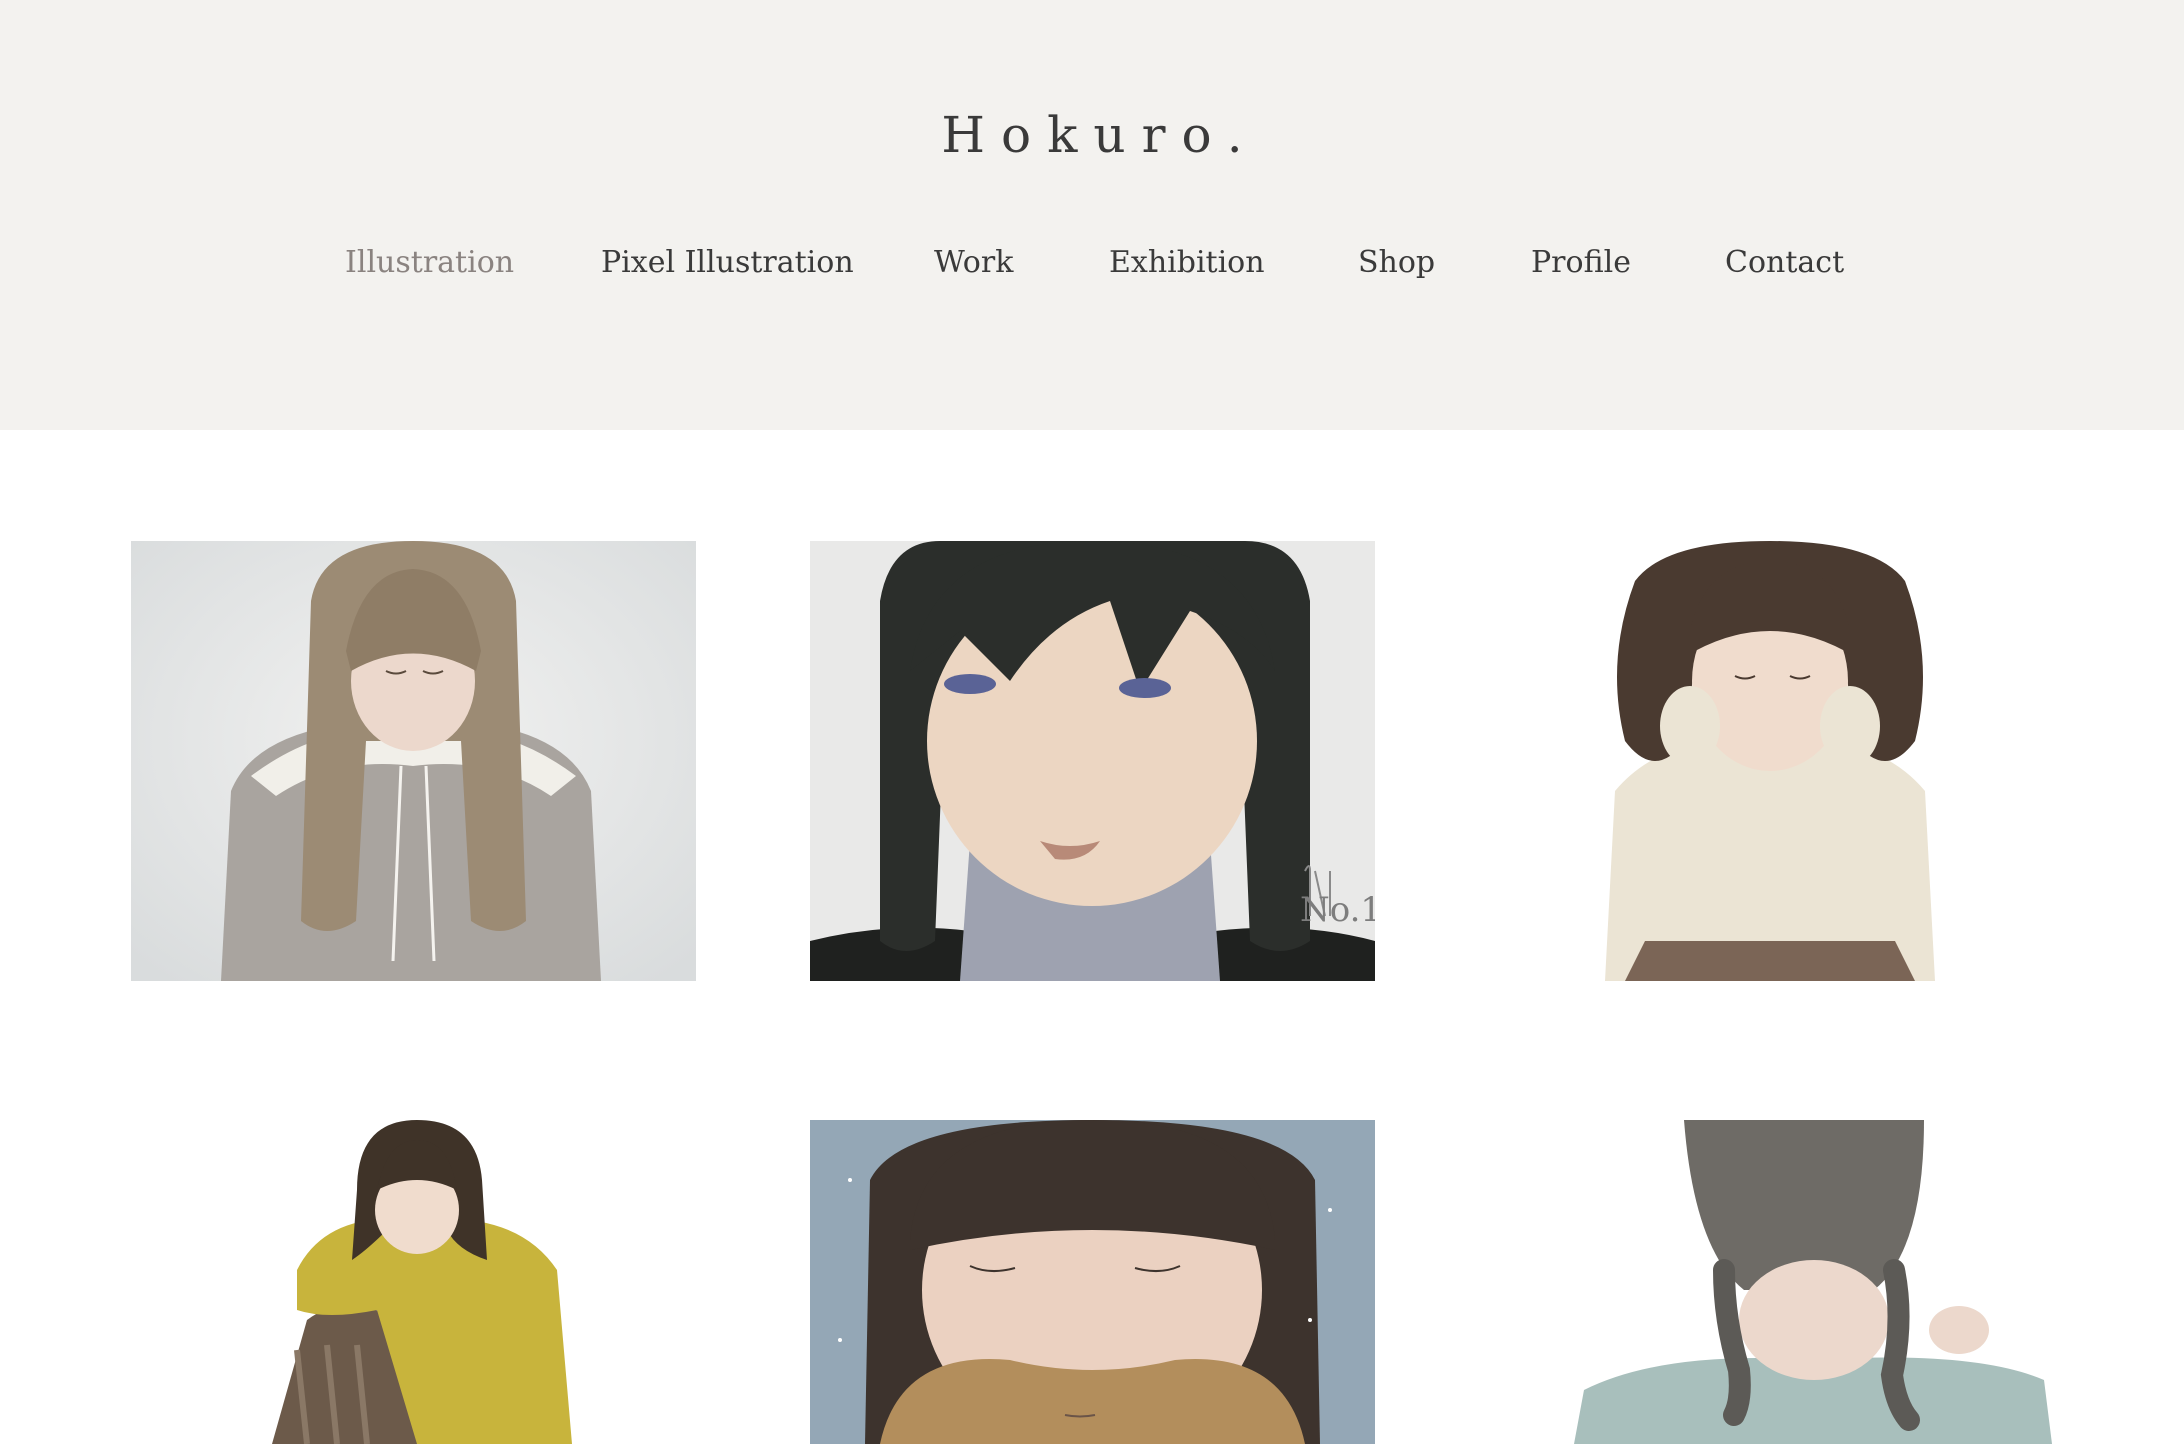 This screenshot has width=2184, height=1444. Describe the element at coordinates (1337, 910) in the screenshot. I see `artwork-signature: No.13` at that location.